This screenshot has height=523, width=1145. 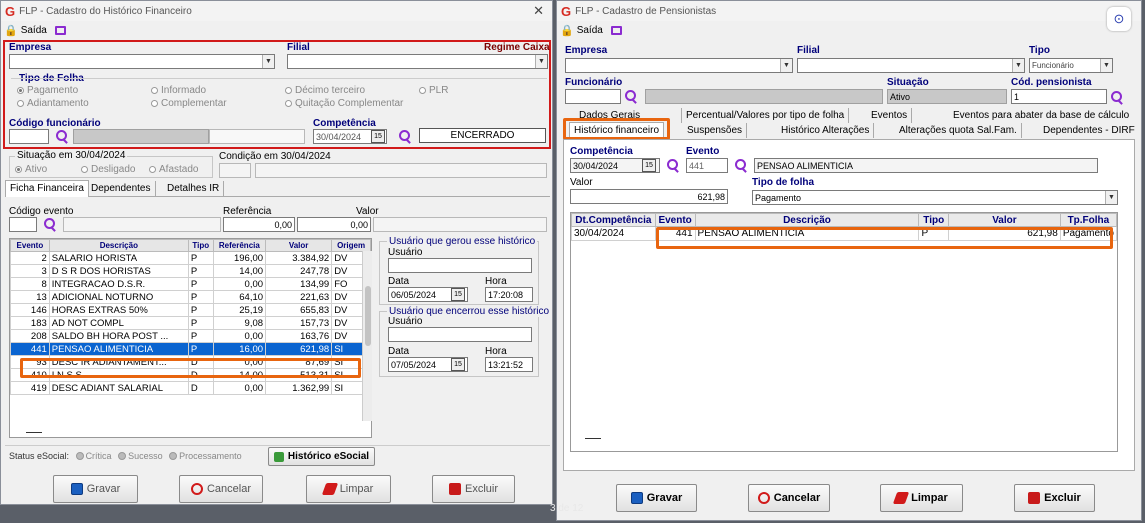 What do you see at coordinates (190, 297) in the screenshot?
I see `table-row: 13 ADICIONAL NOTURNO P 64,10 221,63 DV` at bounding box center [190, 297].